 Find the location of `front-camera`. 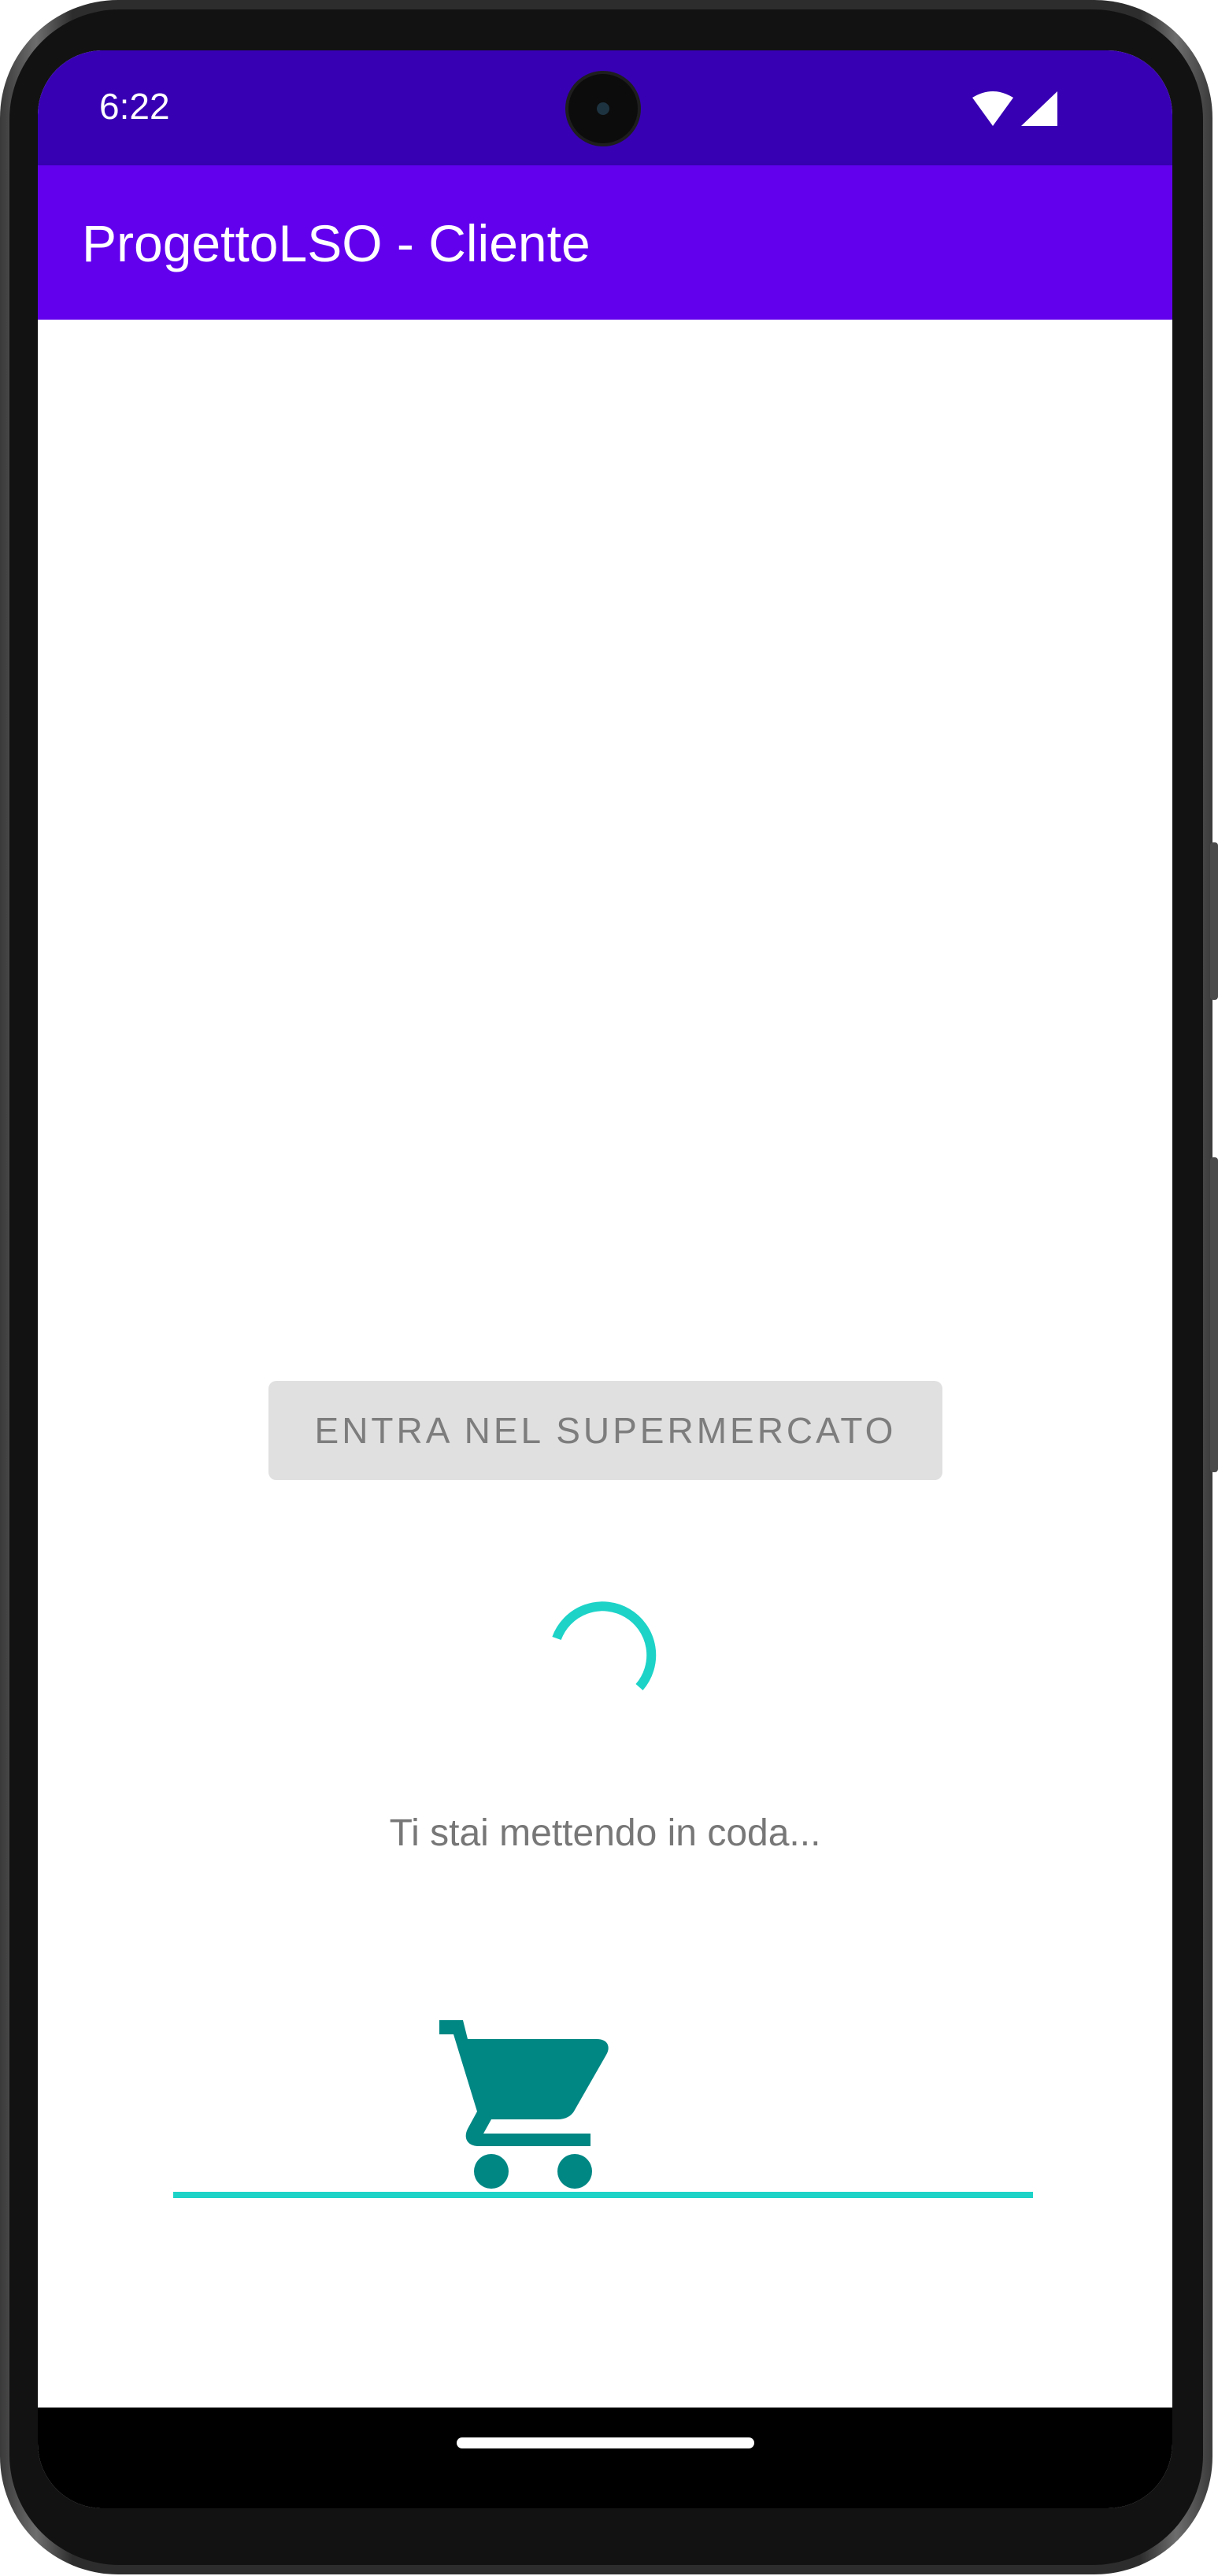

front-camera is located at coordinates (603, 108).